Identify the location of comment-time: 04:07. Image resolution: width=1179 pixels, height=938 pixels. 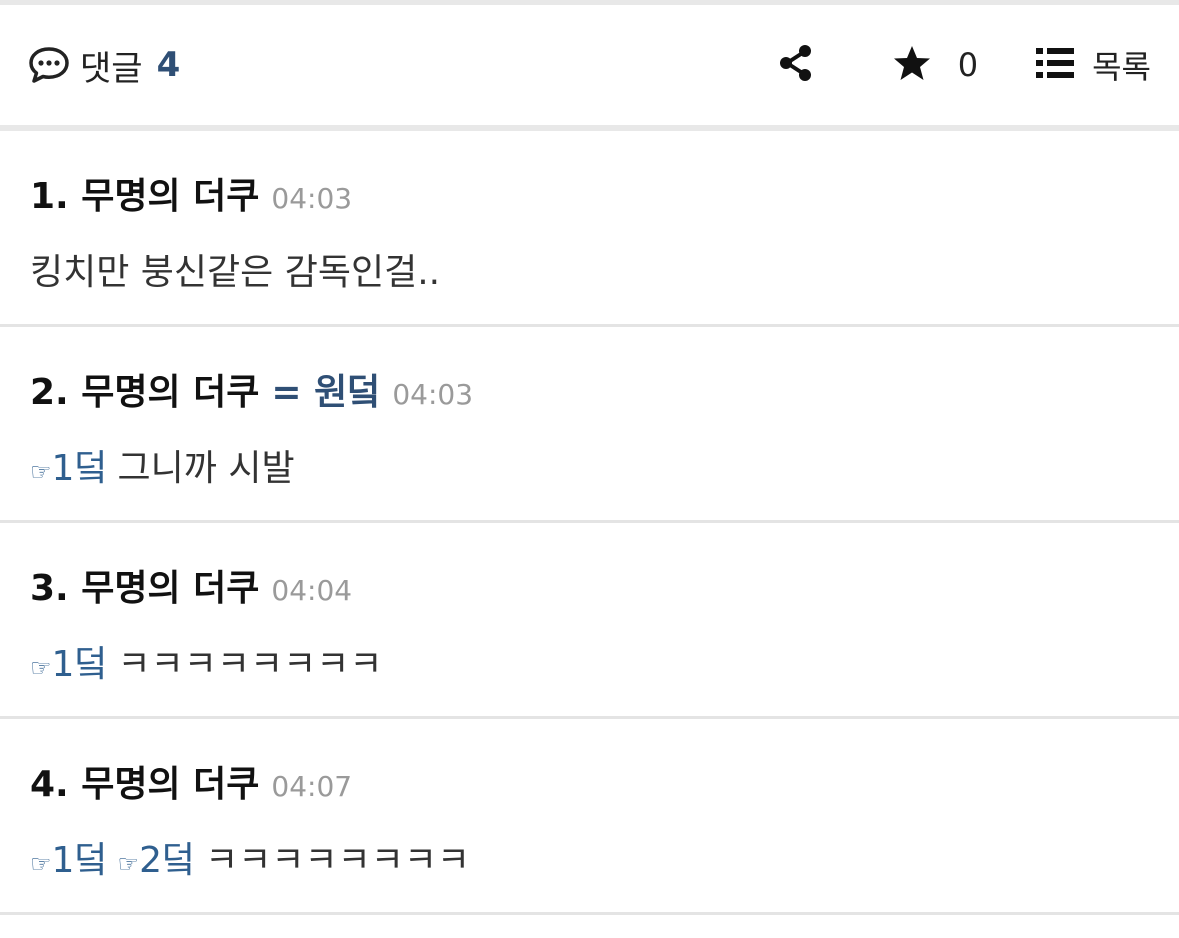
(312, 786).